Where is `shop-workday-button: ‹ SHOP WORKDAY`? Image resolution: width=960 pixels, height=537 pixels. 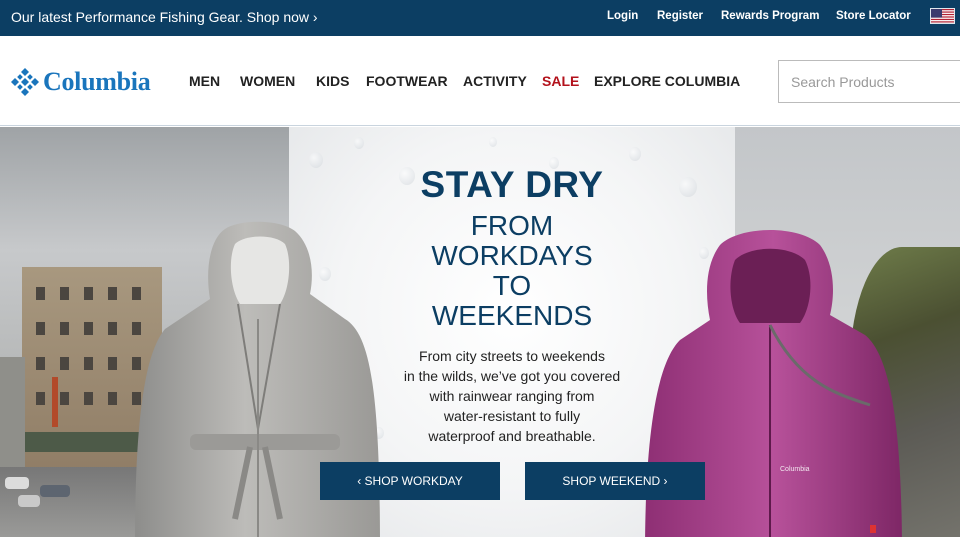
shop-workday-button: ‹ SHOP WORKDAY is located at coordinates (410, 481).